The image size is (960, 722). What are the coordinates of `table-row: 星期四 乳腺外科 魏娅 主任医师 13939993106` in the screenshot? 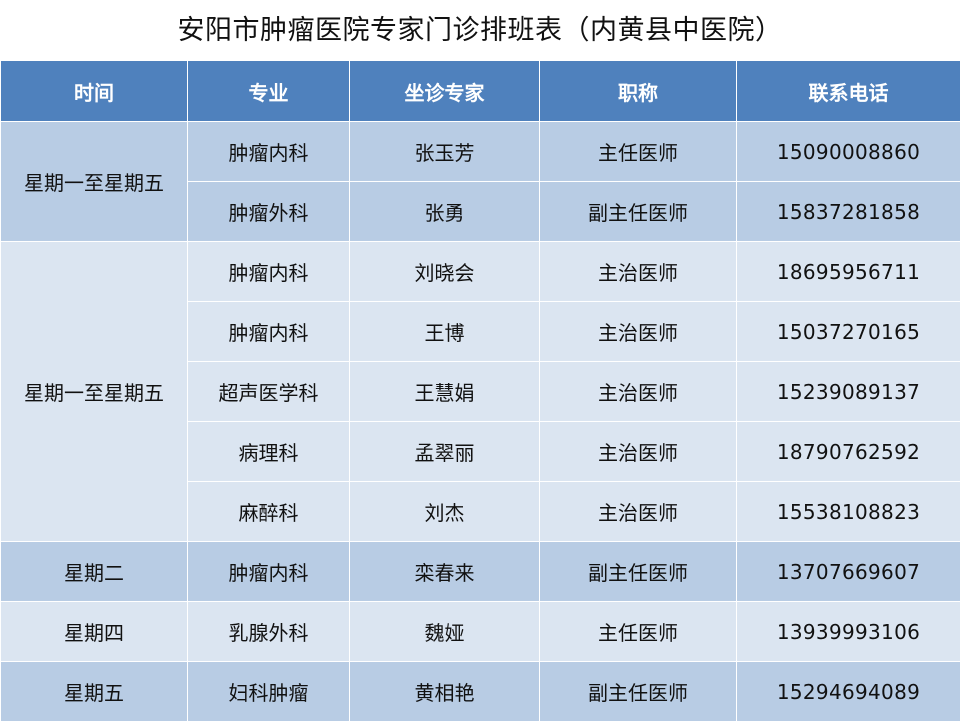 It's located at (480, 632).